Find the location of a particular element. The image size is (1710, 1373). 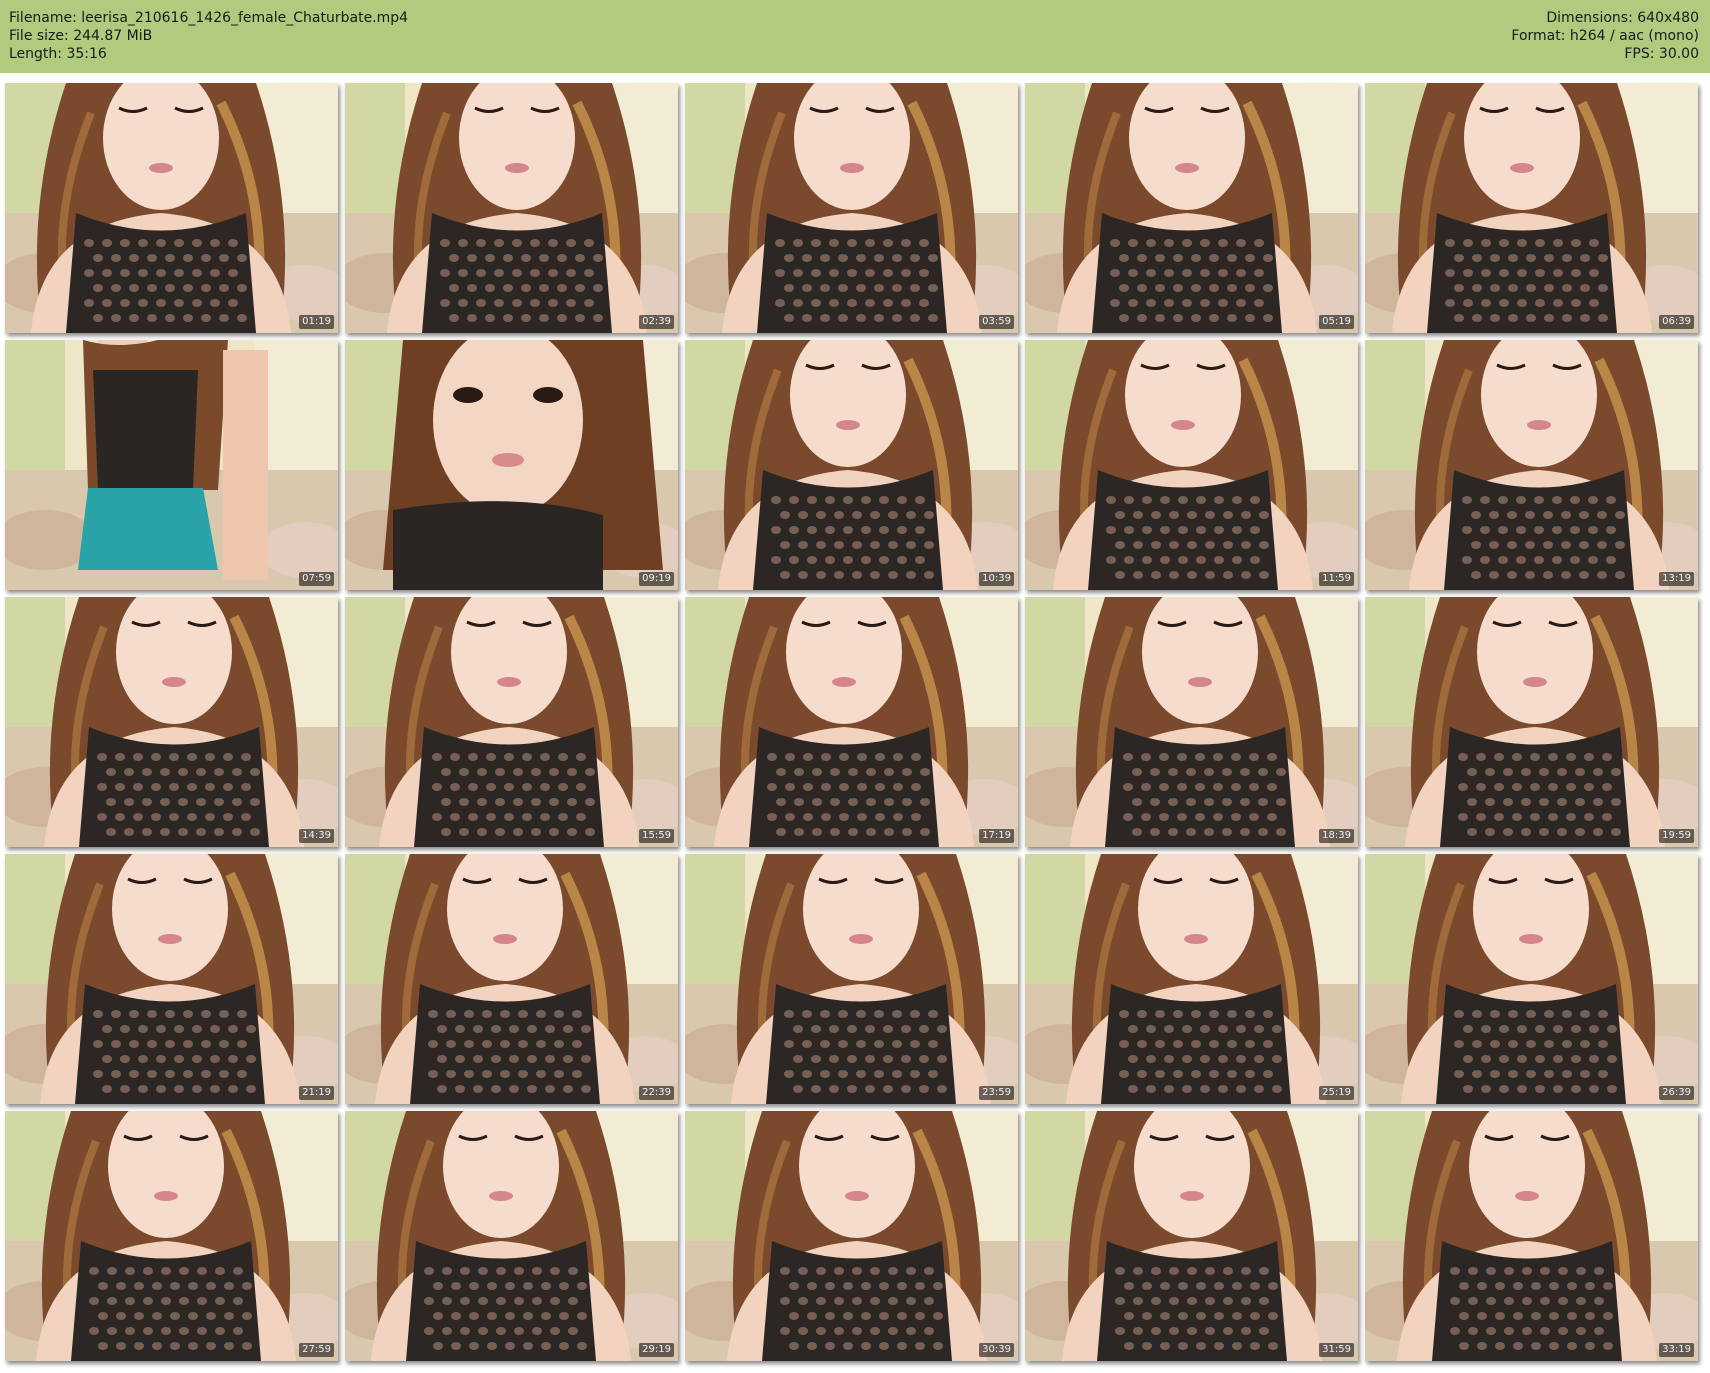

video-frame-thumbnail: 22:39 is located at coordinates (511, 979).